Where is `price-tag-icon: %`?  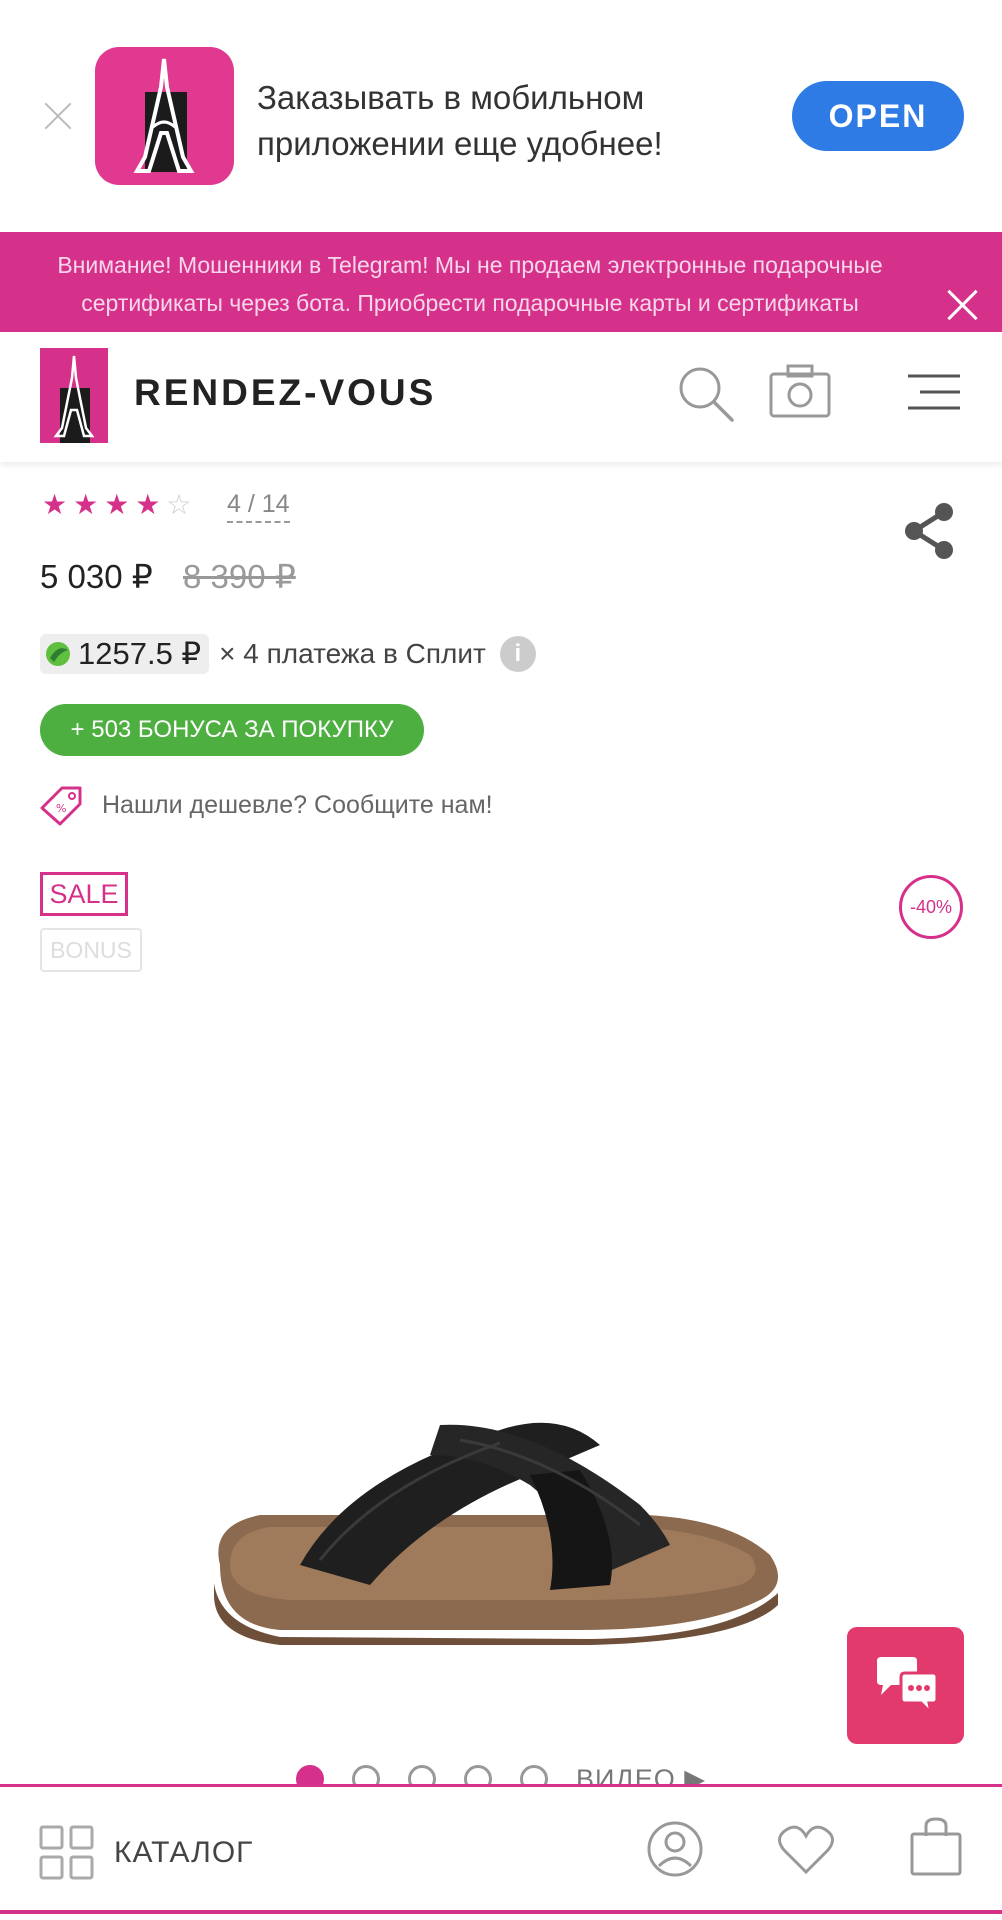 price-tag-icon: % is located at coordinates (61, 806).